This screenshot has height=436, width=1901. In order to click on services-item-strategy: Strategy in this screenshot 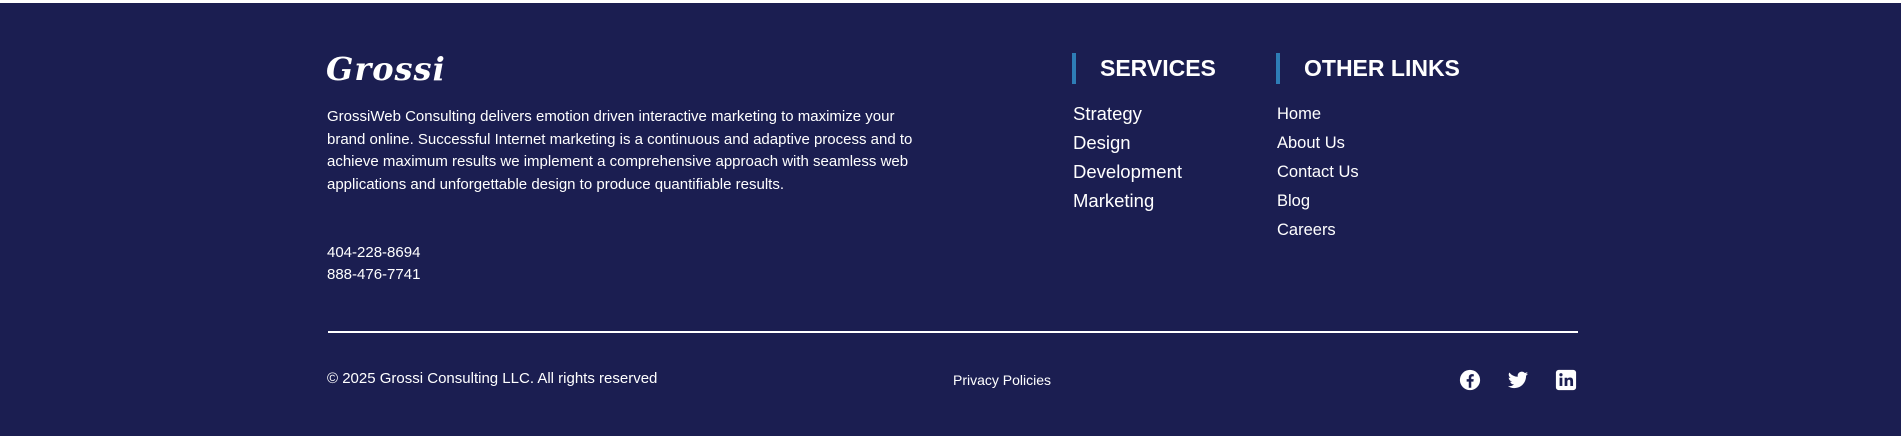, I will do `click(1127, 113)`.